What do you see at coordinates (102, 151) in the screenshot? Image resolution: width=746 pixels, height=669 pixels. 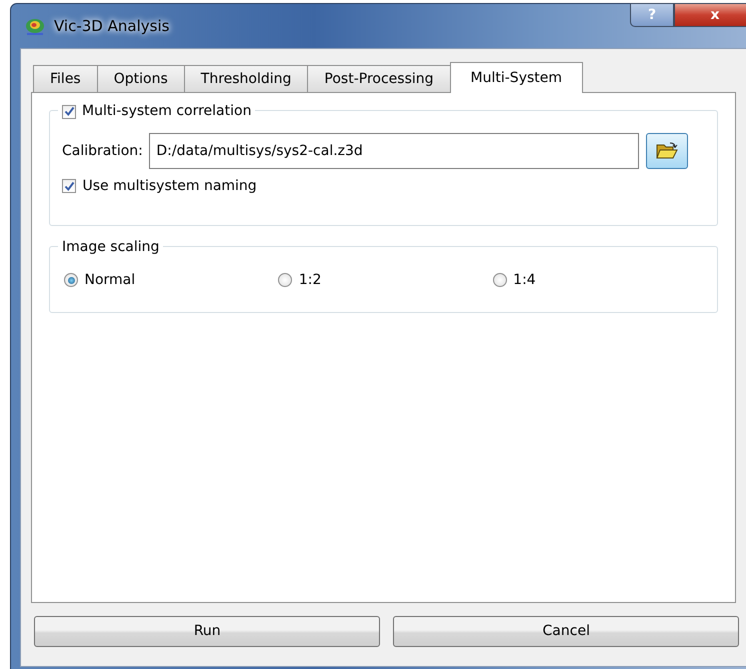 I see `field-label: Calibration:` at bounding box center [102, 151].